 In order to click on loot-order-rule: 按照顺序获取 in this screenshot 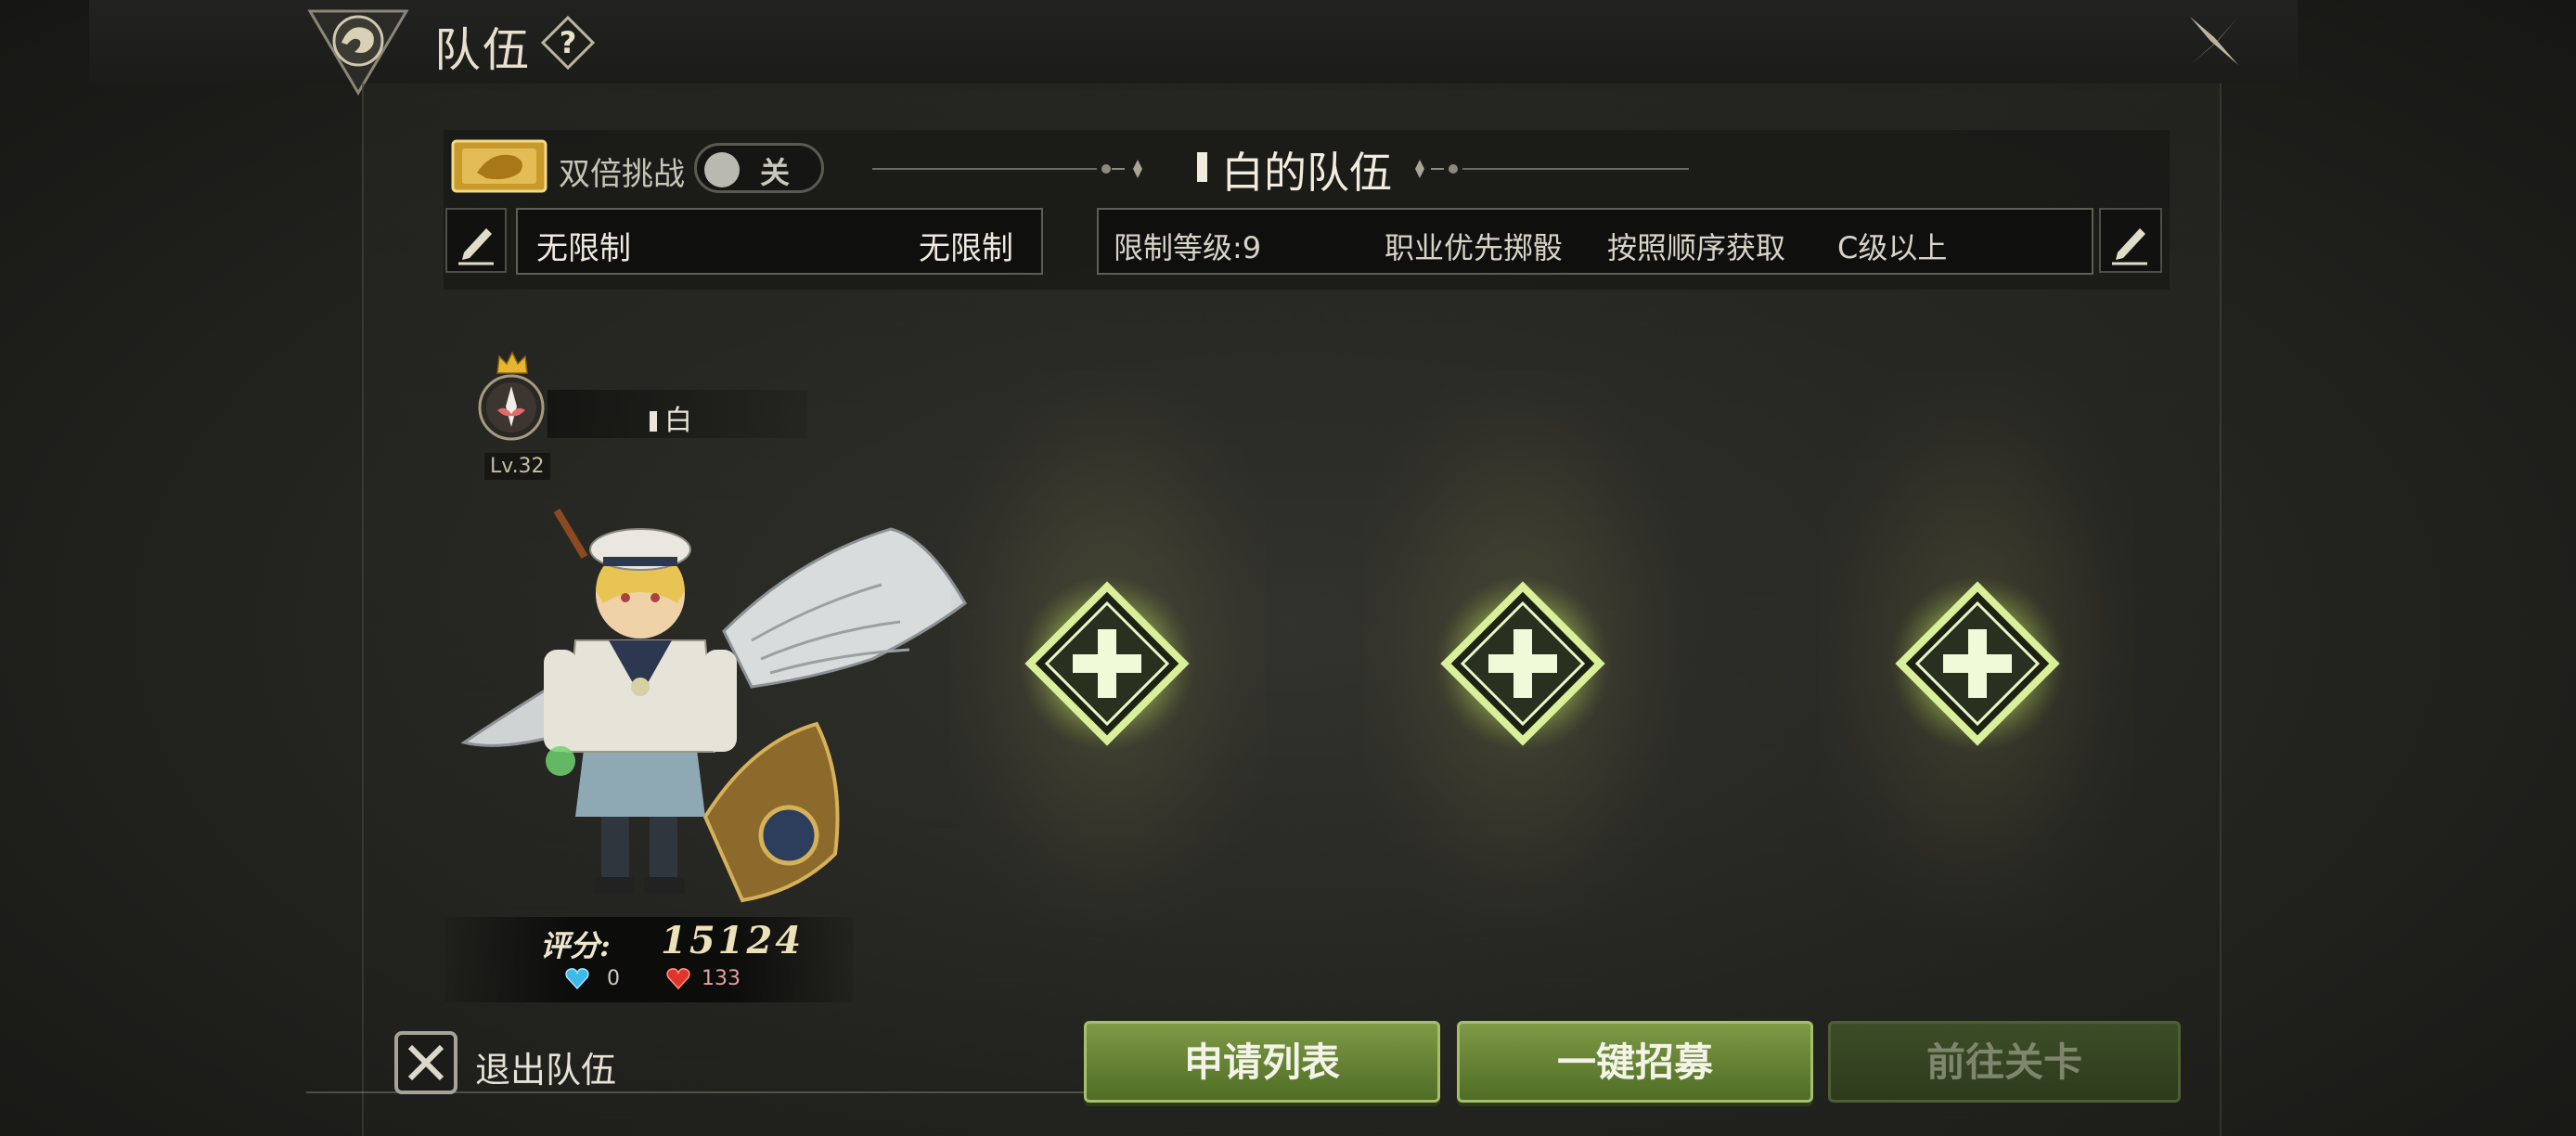, I will do `click(1696, 247)`.